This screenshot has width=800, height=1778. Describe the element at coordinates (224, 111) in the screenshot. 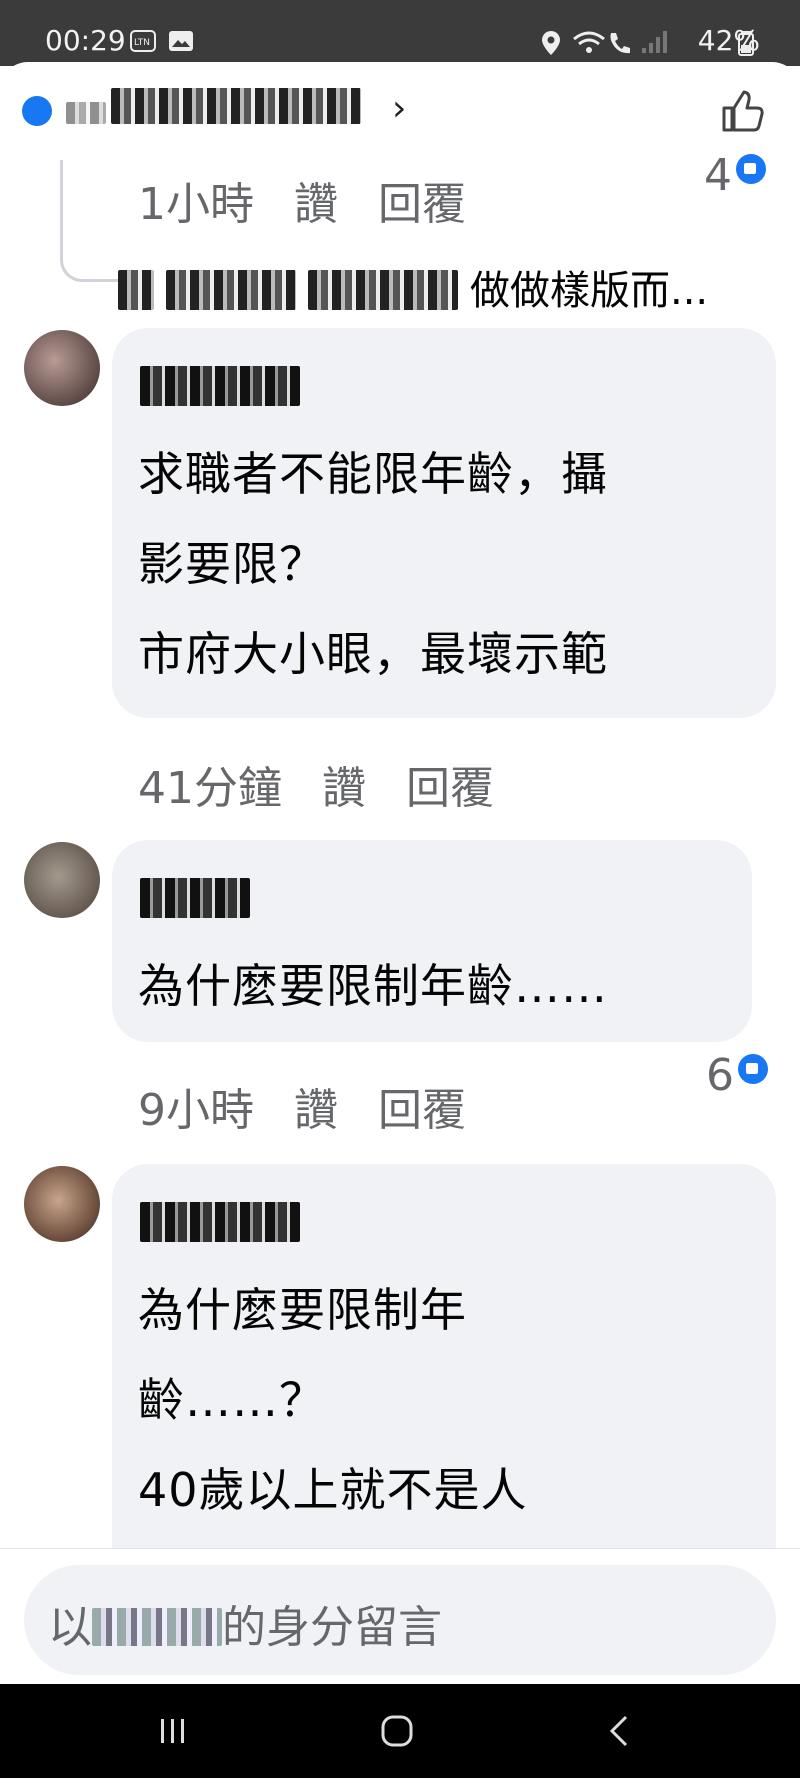

I see `post-author-name` at that location.